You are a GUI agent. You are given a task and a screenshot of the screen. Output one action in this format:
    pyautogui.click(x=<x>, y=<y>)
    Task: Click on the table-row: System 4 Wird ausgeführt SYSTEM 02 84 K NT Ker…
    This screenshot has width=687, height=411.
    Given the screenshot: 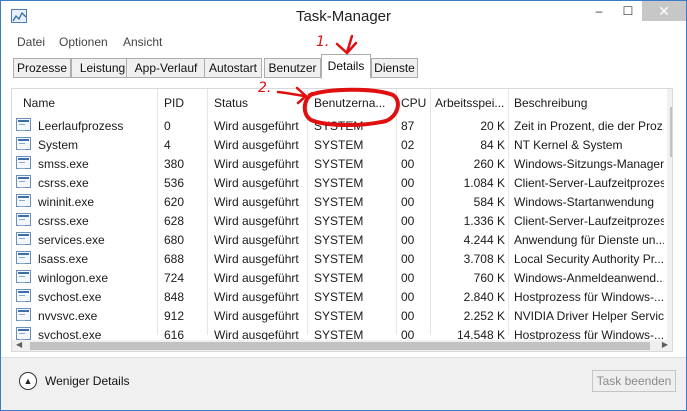 What is the action you would take?
    pyautogui.click(x=342, y=144)
    